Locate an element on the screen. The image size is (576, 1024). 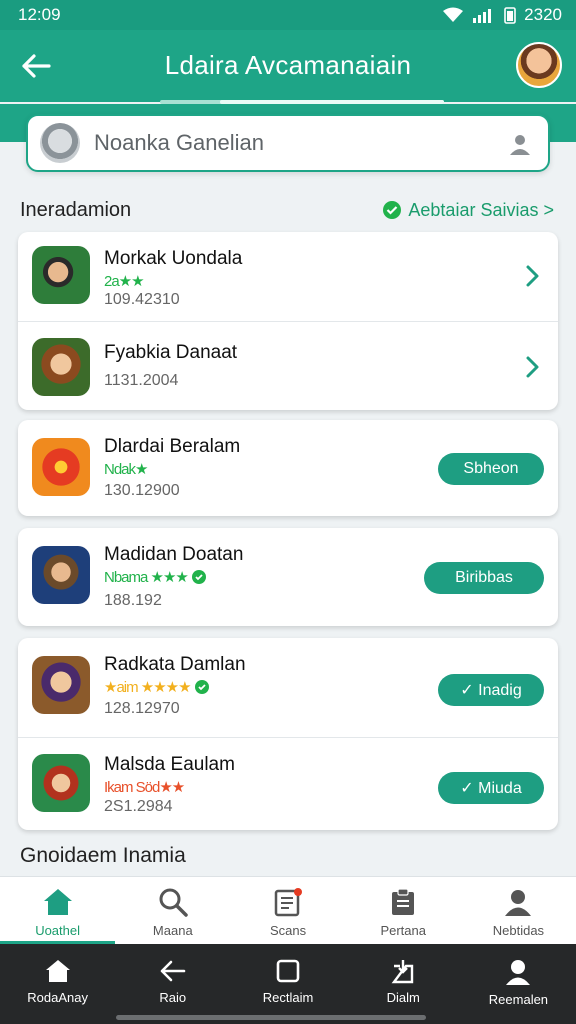
search-avatar is located at coordinates (60, 143).